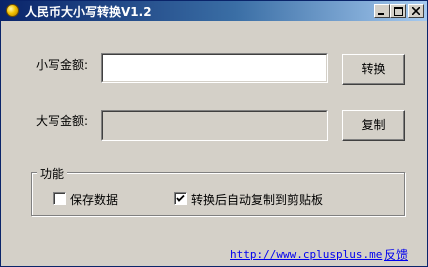 This screenshot has width=428, height=267. I want to click on upper-amount-value, so click(214, 125).